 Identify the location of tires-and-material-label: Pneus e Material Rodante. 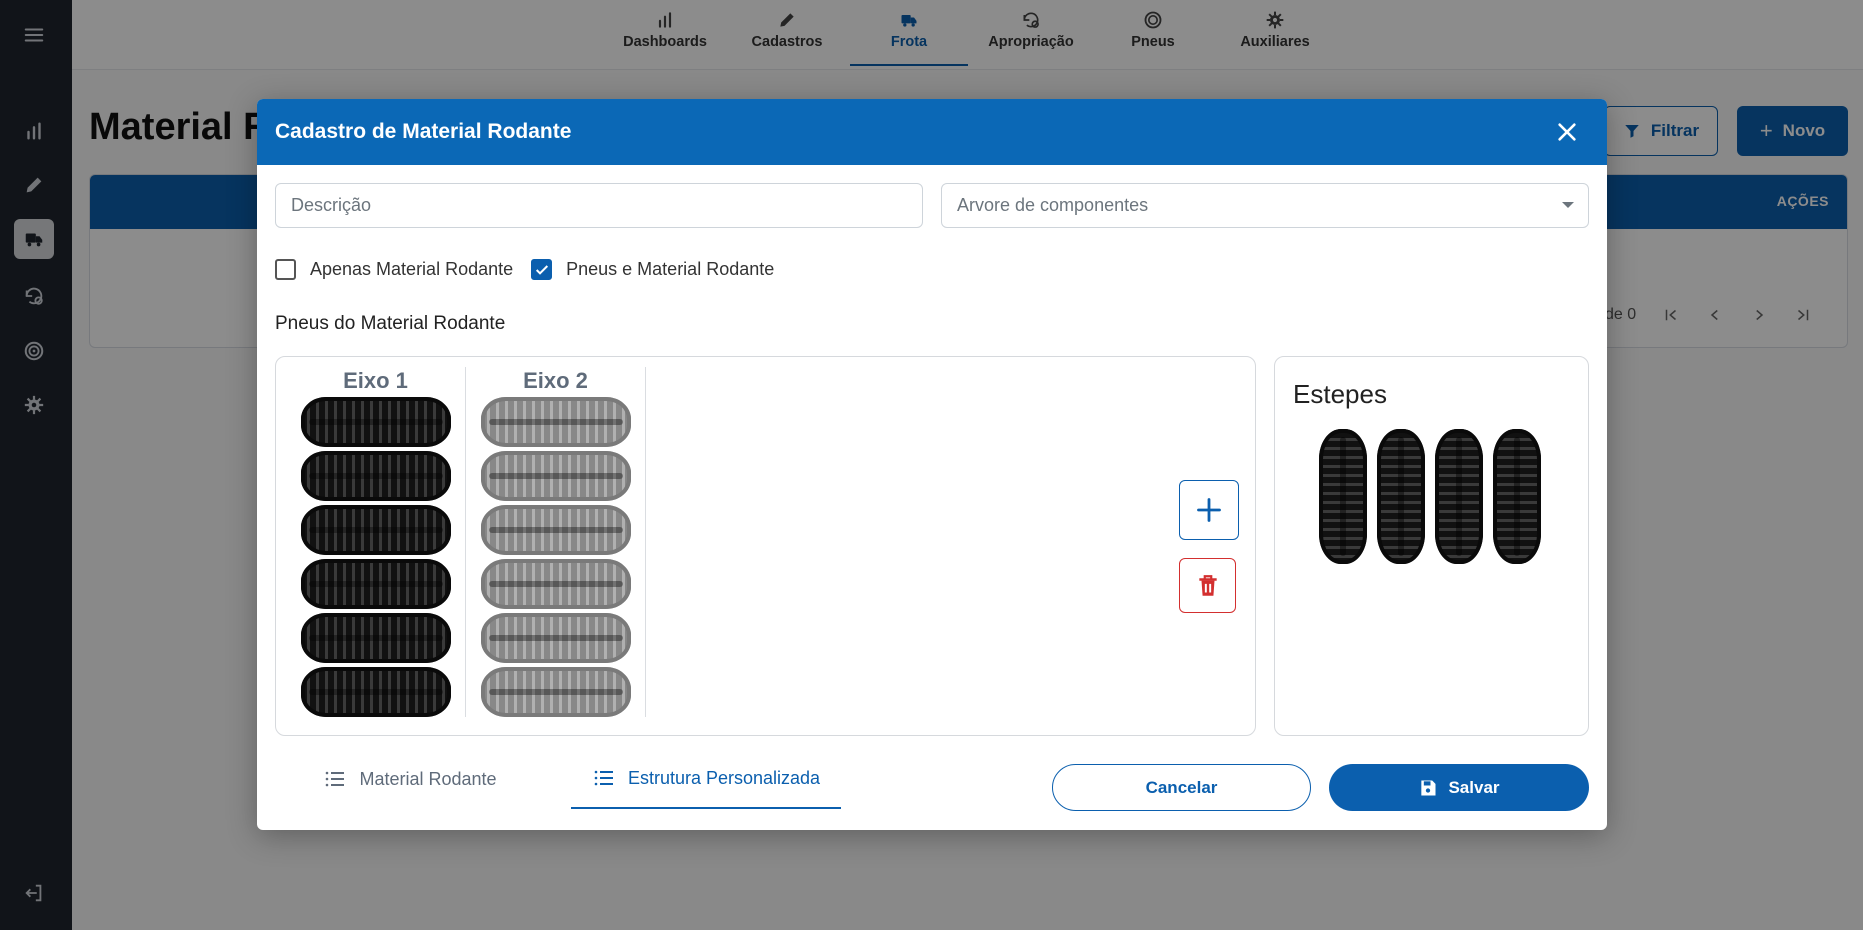
(670, 269).